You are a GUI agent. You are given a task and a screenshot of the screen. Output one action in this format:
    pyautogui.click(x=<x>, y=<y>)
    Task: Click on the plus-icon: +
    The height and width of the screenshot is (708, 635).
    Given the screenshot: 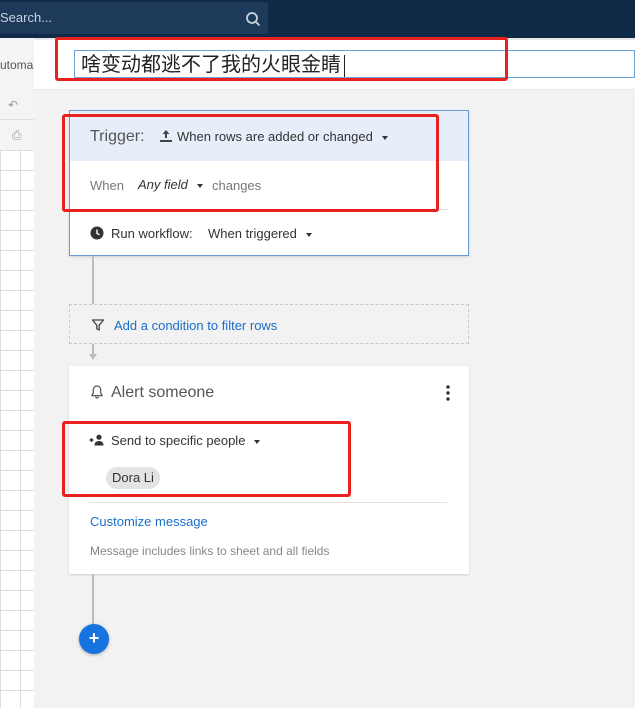 What is the action you would take?
    pyautogui.click(x=94, y=638)
    